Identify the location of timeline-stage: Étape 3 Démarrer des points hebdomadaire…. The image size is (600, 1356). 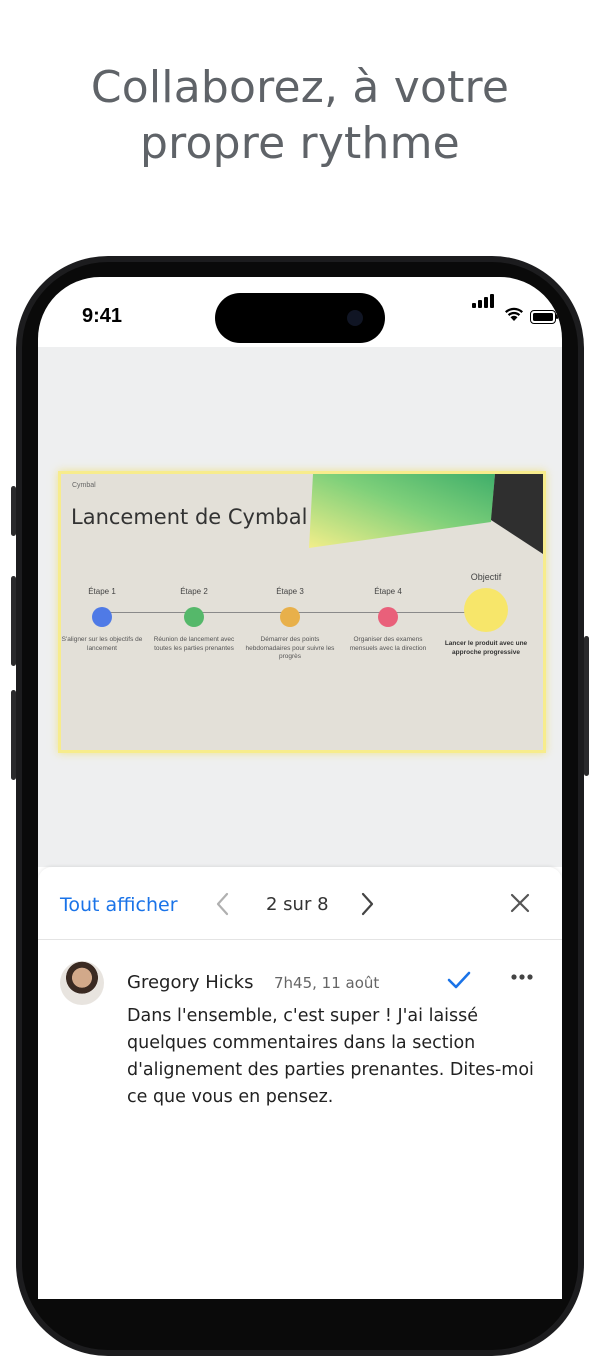
(290, 624).